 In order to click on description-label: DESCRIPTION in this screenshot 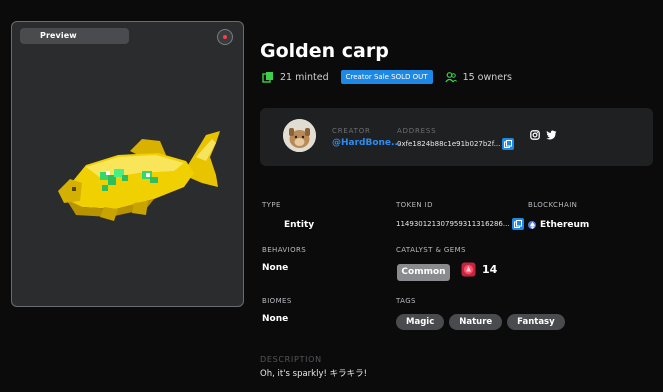, I will do `click(291, 359)`.